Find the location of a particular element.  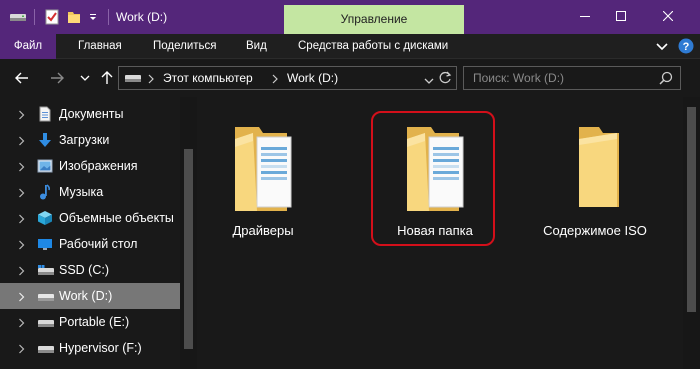

sidebar-item-desktop: Рабочий стол is located at coordinates (90, 244).